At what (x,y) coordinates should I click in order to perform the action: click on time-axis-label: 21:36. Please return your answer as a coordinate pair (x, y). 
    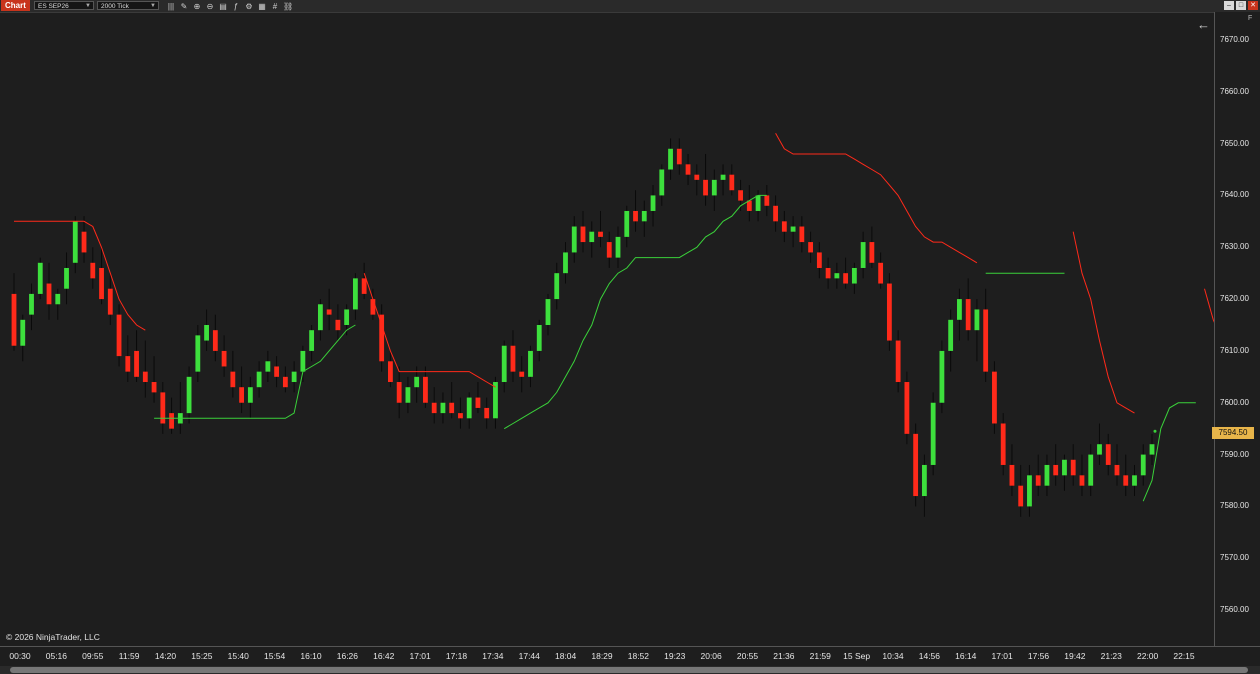
    Looking at the image, I should click on (784, 656).